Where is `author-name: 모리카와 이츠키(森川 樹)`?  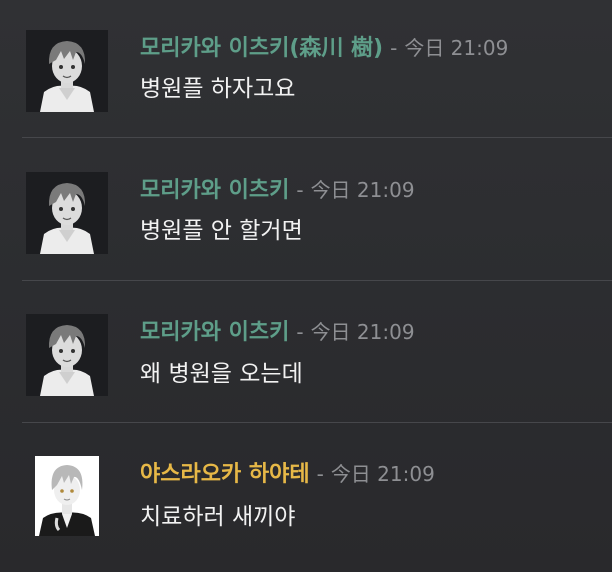
author-name: 모리카와 이츠키(森川 樹) is located at coordinates (261, 48).